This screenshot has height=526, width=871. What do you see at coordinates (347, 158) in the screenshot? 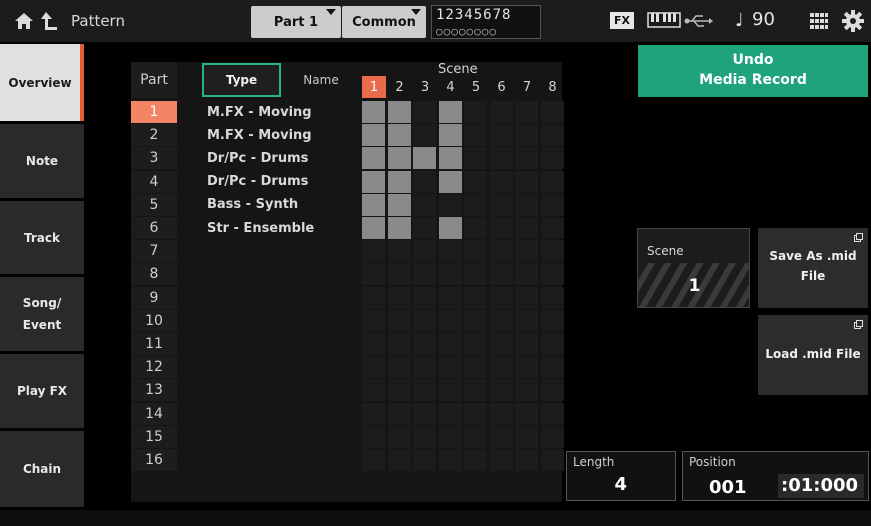
I see `table-row: 3 Dr/Pc - Drums` at bounding box center [347, 158].